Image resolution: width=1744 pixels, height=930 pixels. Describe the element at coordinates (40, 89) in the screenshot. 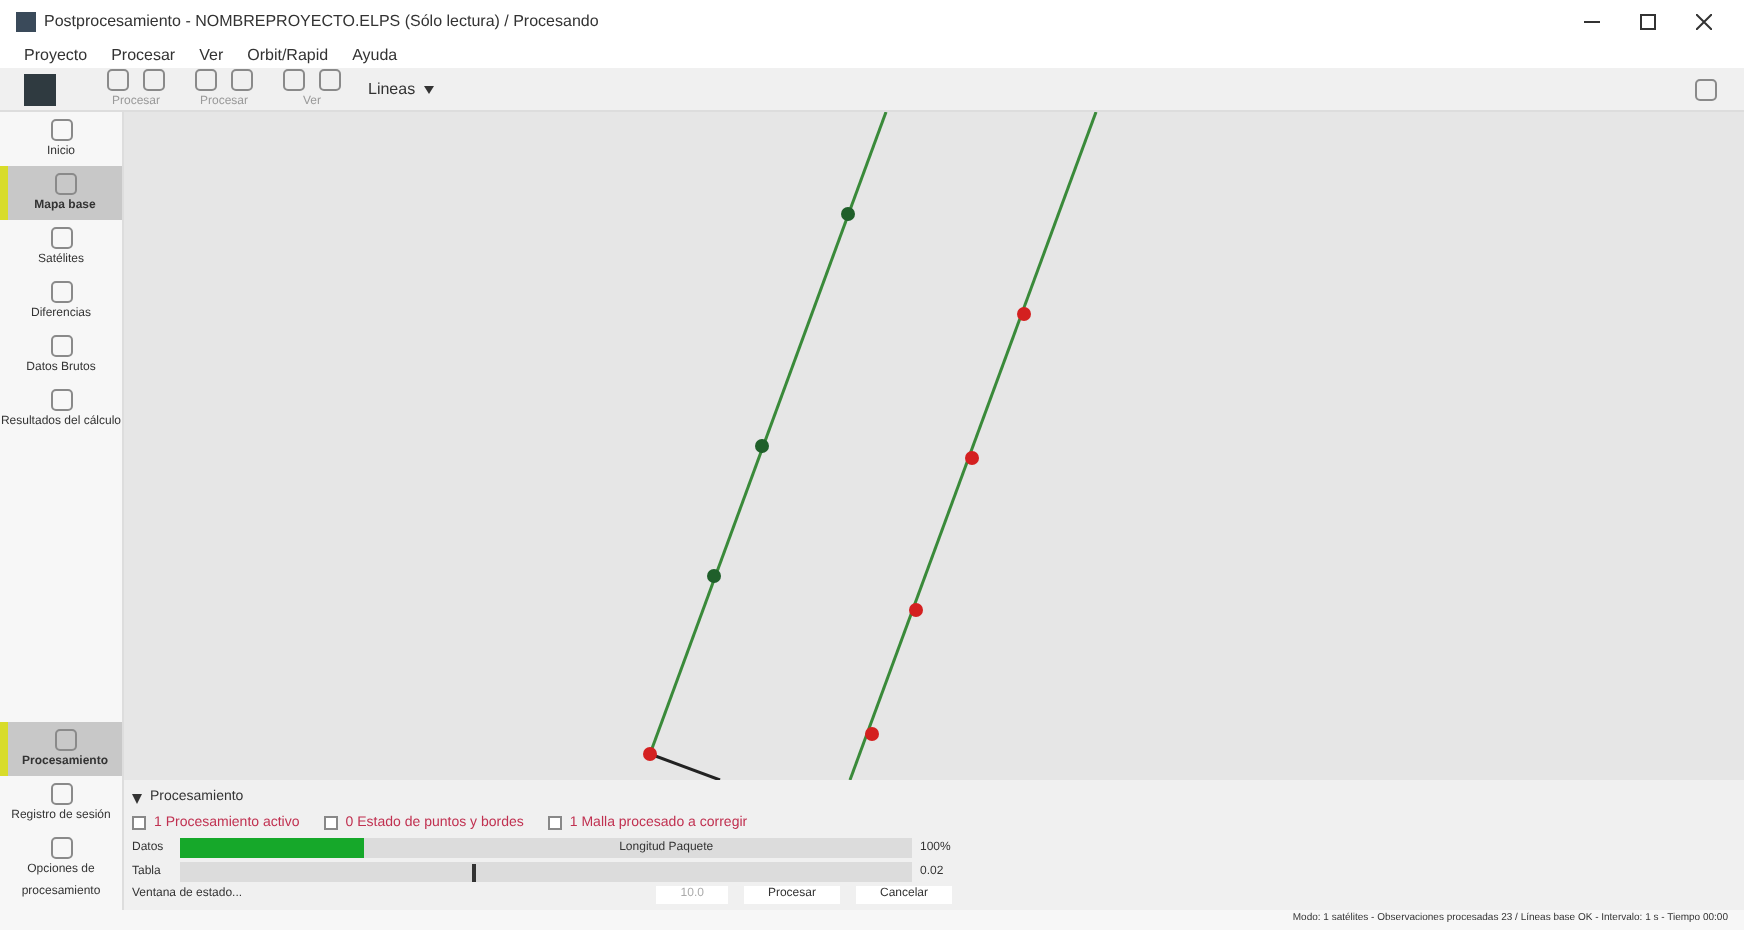

I see `app-logo-icon` at that location.